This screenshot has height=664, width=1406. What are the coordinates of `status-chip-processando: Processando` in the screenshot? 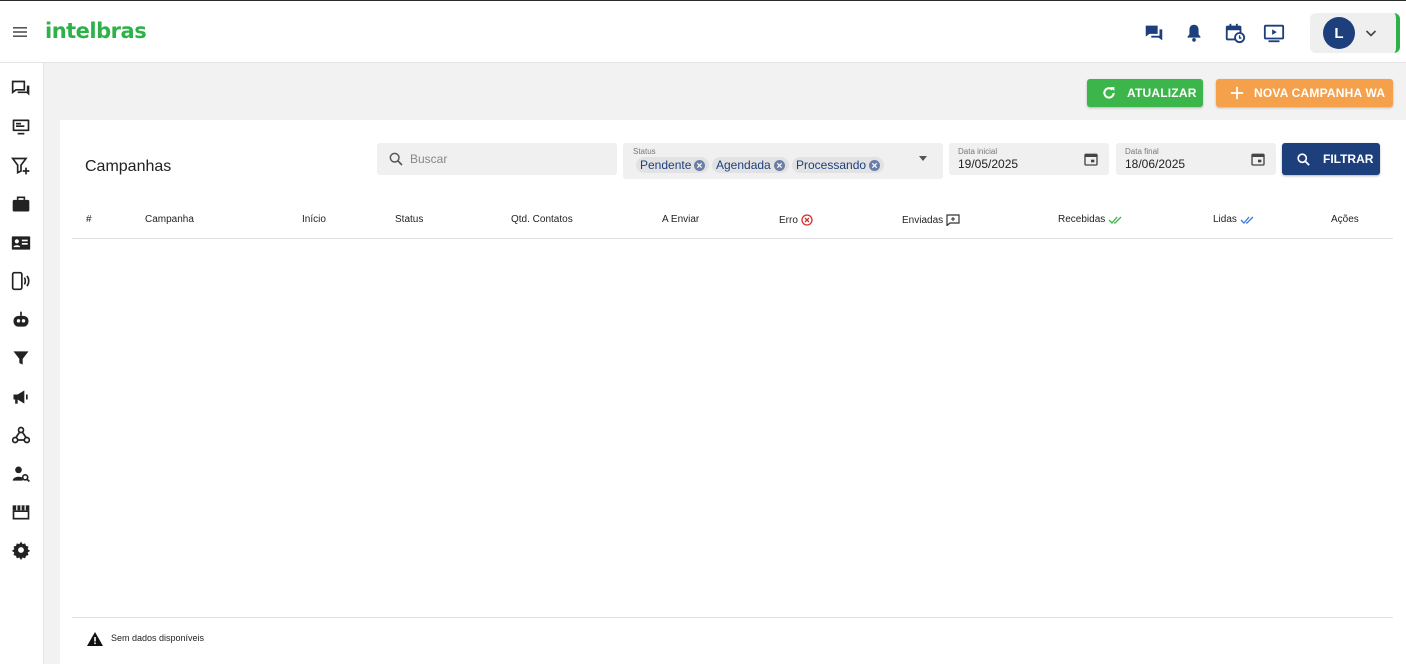 It's located at (838, 165).